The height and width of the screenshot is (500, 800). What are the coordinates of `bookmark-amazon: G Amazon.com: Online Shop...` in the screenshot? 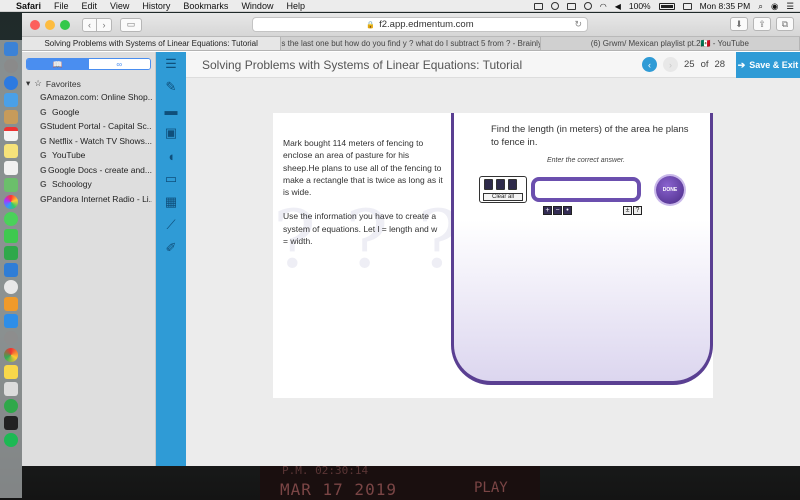 It's located at (96, 97).